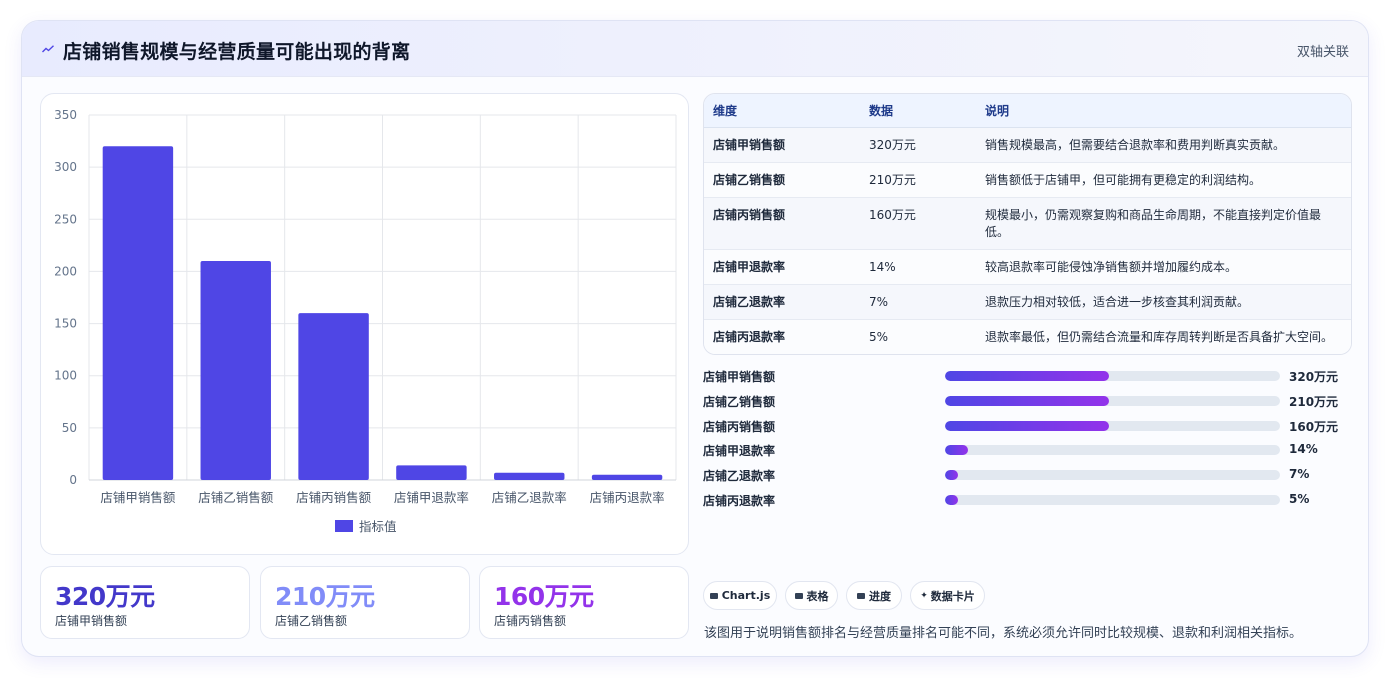 The image size is (1390, 678). What do you see at coordinates (311, 621) in the screenshot?
I see `stat-label: 店铺乙销售额` at bounding box center [311, 621].